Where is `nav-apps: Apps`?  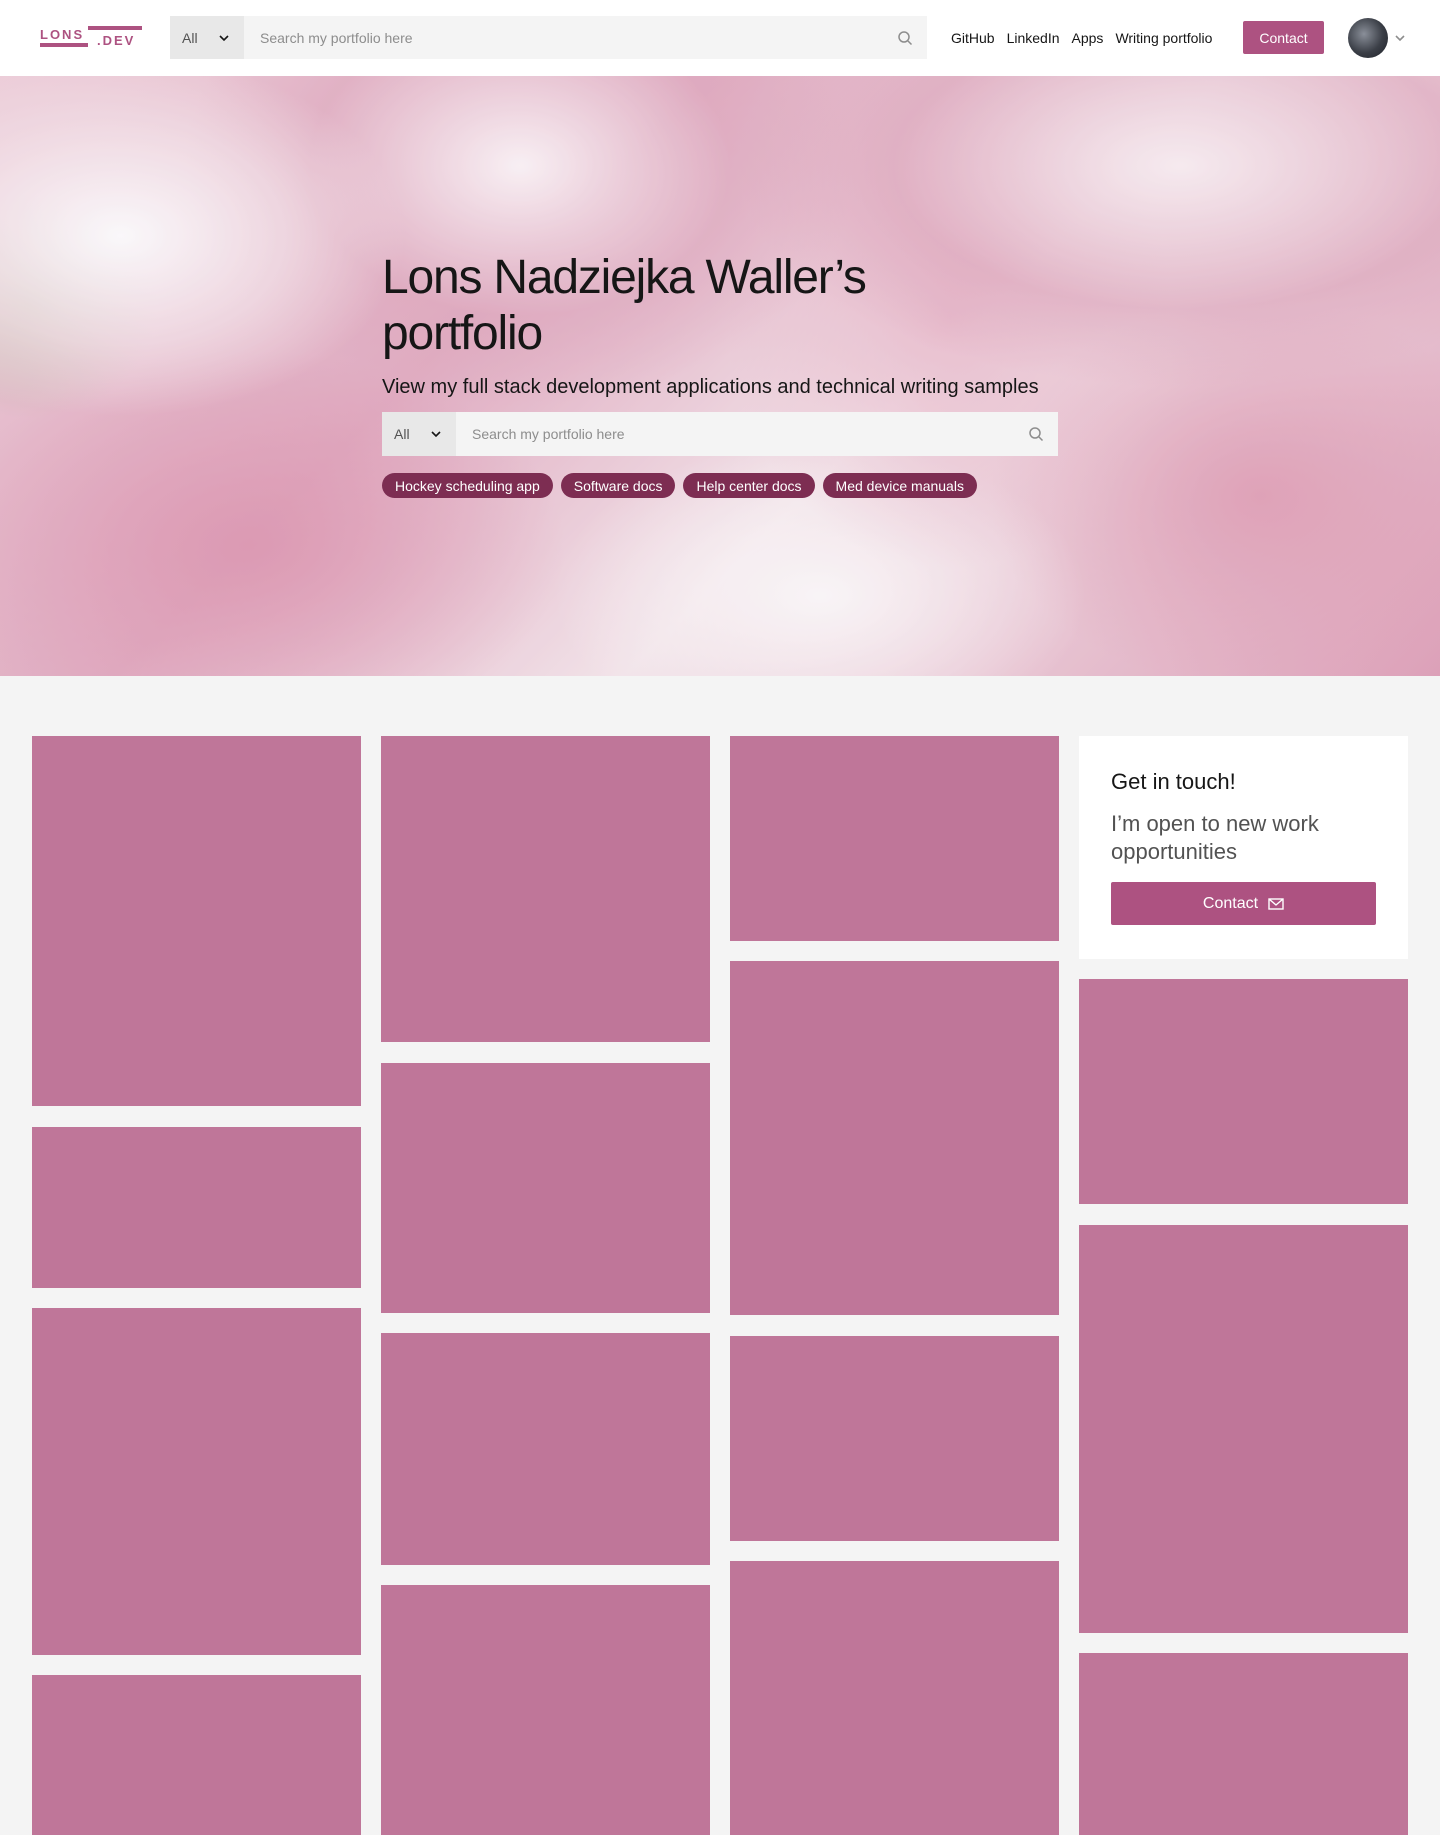
nav-apps: Apps is located at coordinates (1088, 38).